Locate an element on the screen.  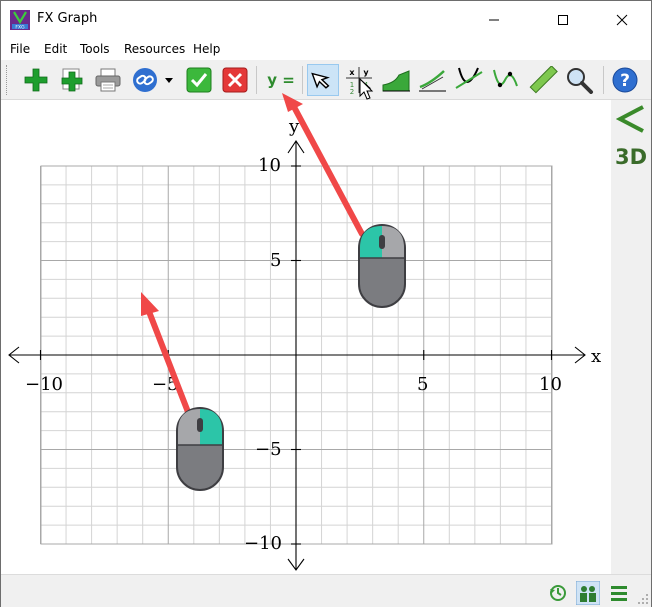
x-tick-label: 5 is located at coordinates (422, 384).